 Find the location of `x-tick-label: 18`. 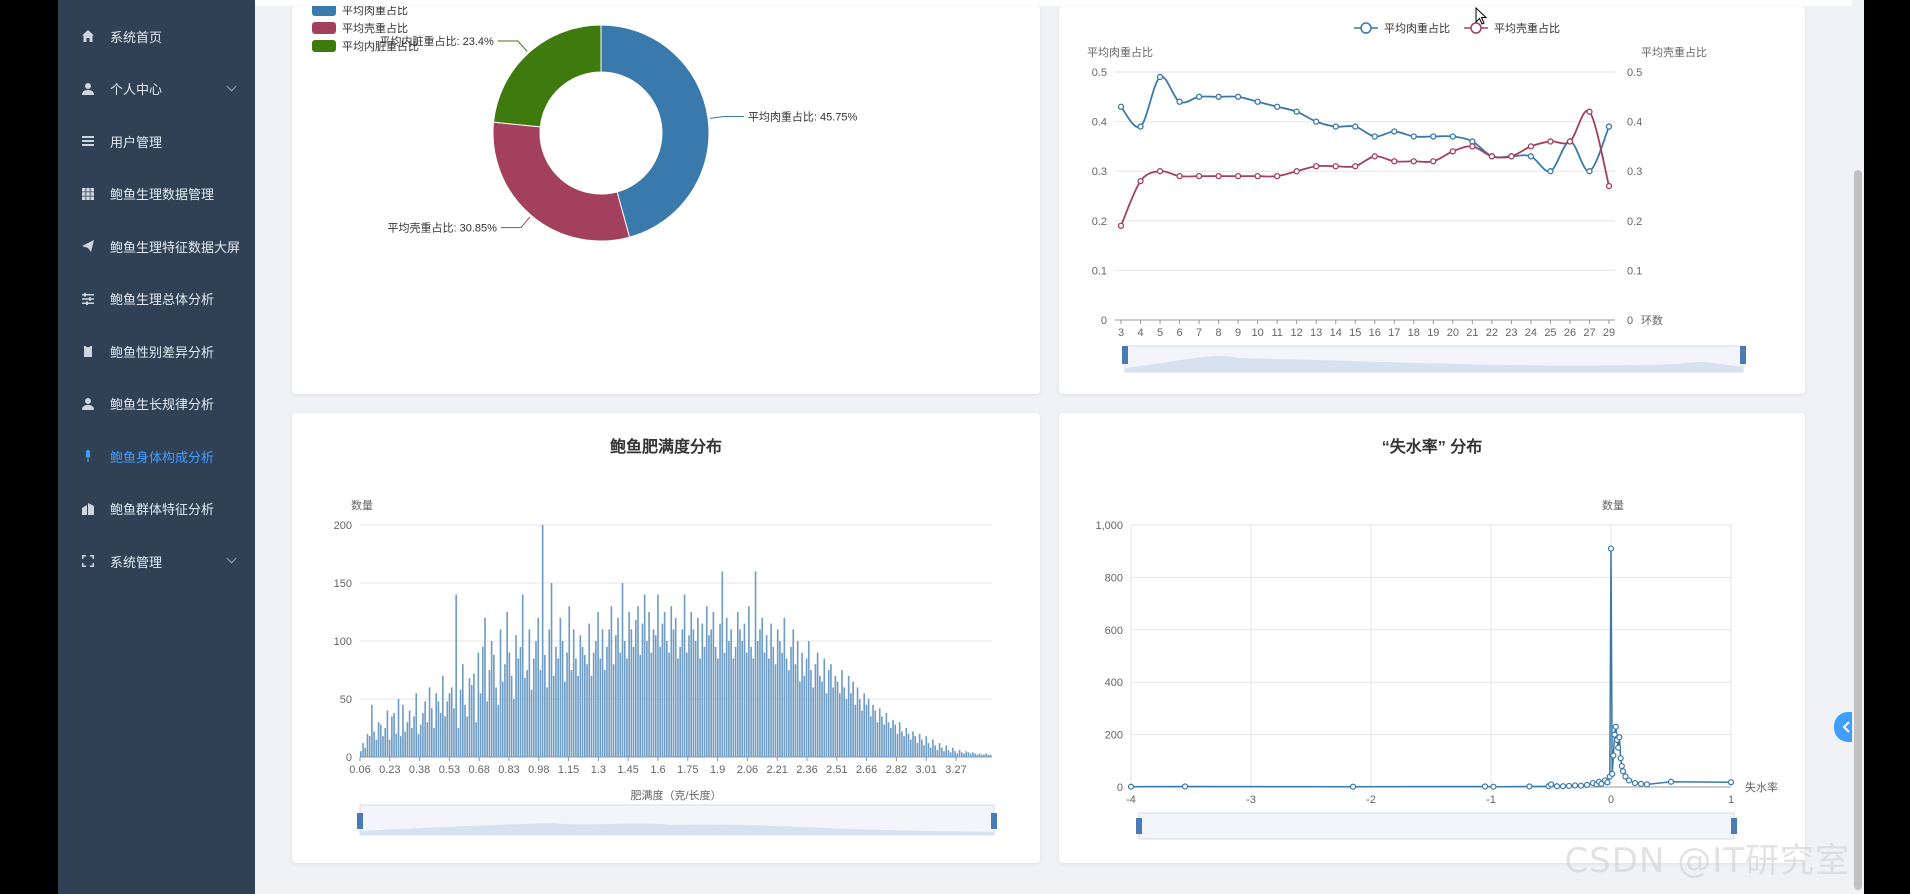

x-tick-label: 18 is located at coordinates (1414, 333).